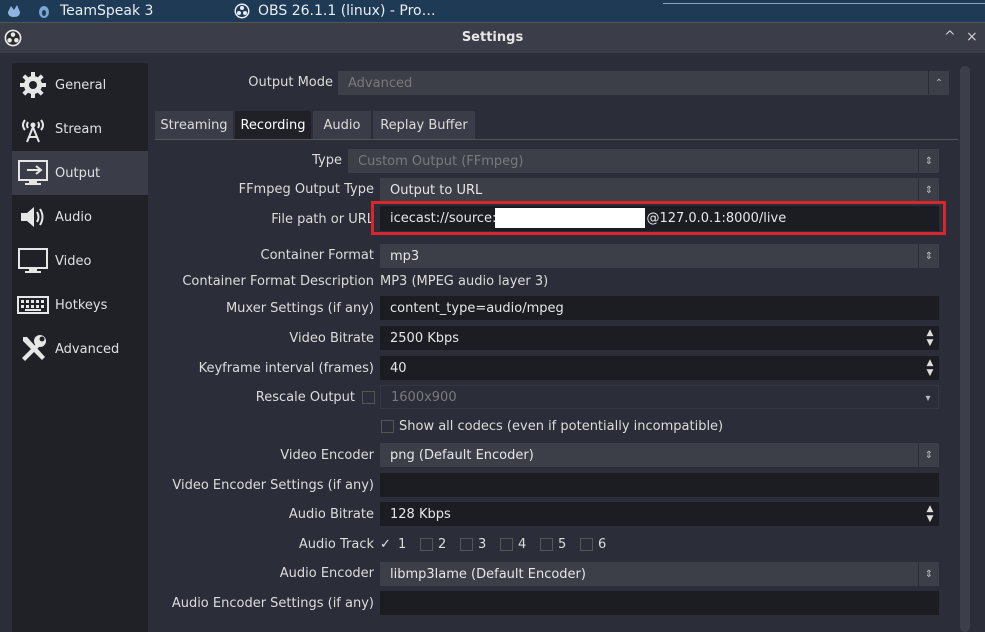 Image resolution: width=985 pixels, height=632 pixels. Describe the element at coordinates (586, 544) in the screenshot. I see `audio-track-6-checkbox` at that location.